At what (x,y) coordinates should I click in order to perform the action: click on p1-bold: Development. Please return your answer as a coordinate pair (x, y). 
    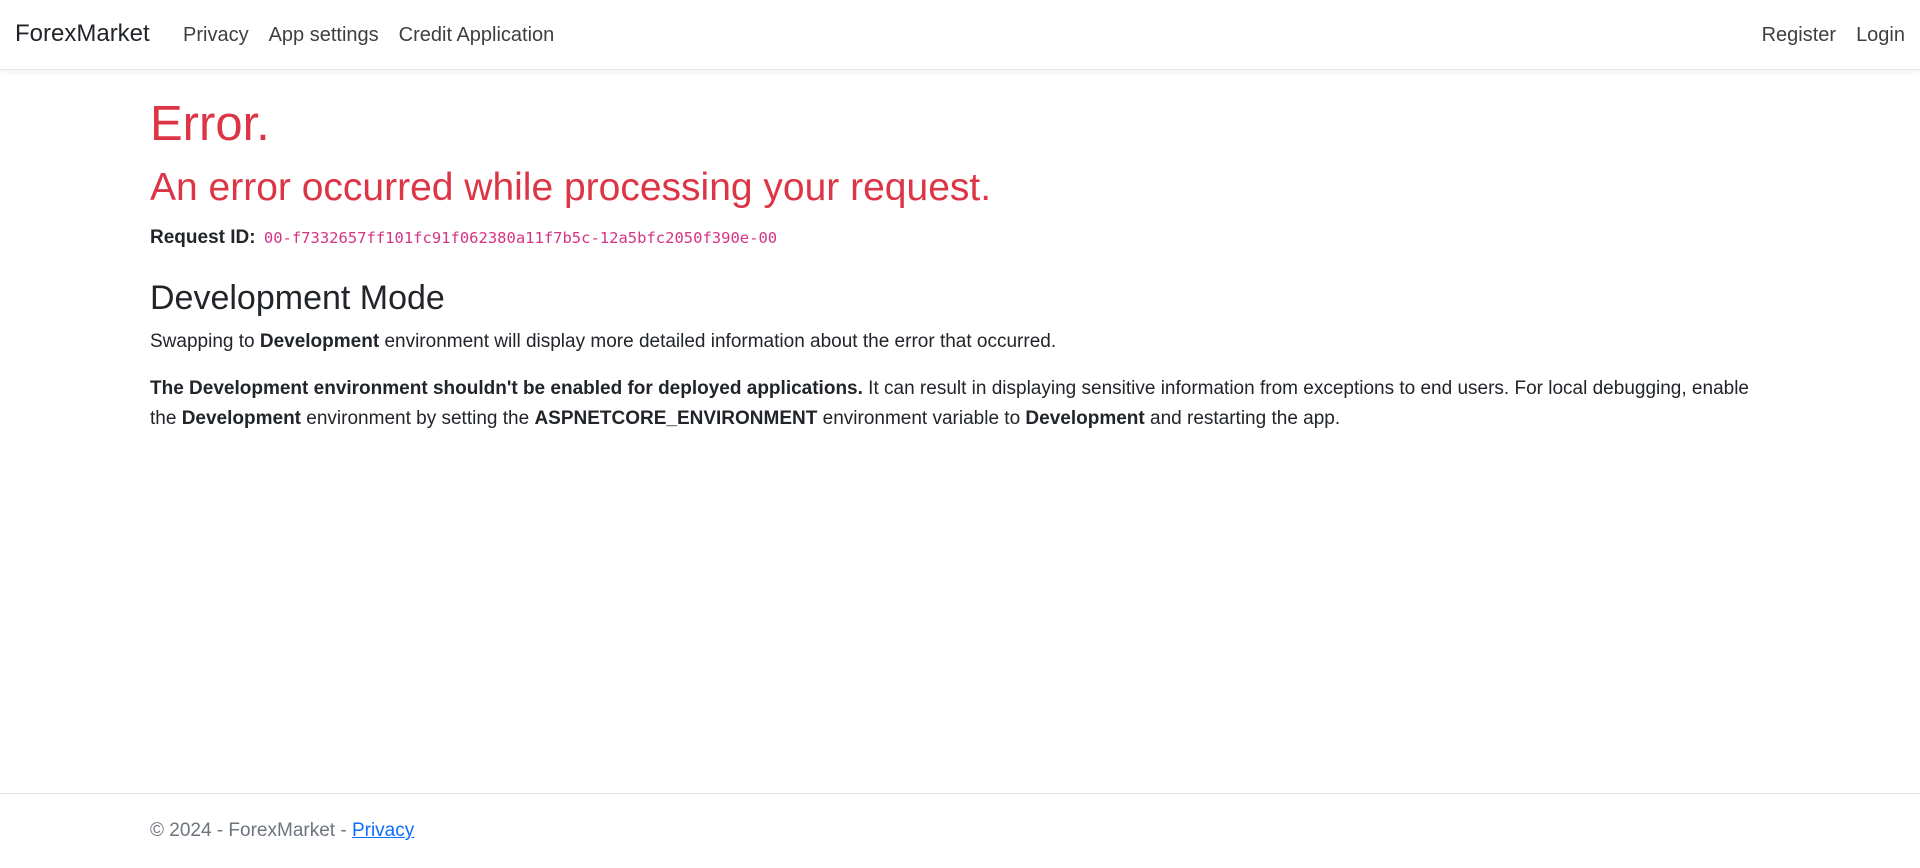
    Looking at the image, I should click on (319, 341).